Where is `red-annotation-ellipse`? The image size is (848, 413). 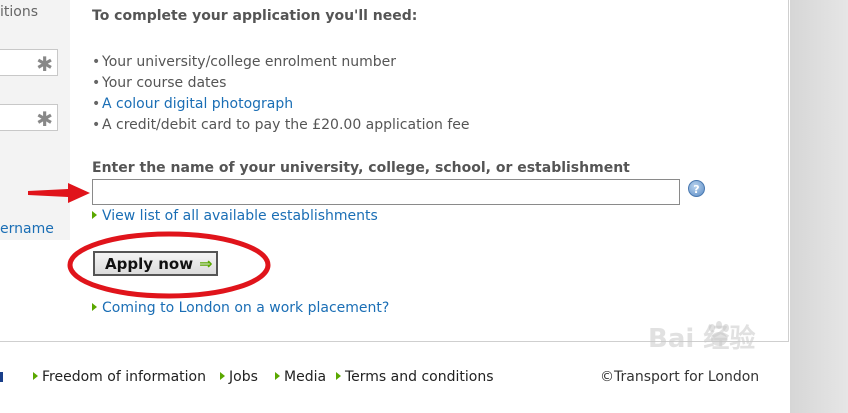 red-annotation-ellipse is located at coordinates (169, 265).